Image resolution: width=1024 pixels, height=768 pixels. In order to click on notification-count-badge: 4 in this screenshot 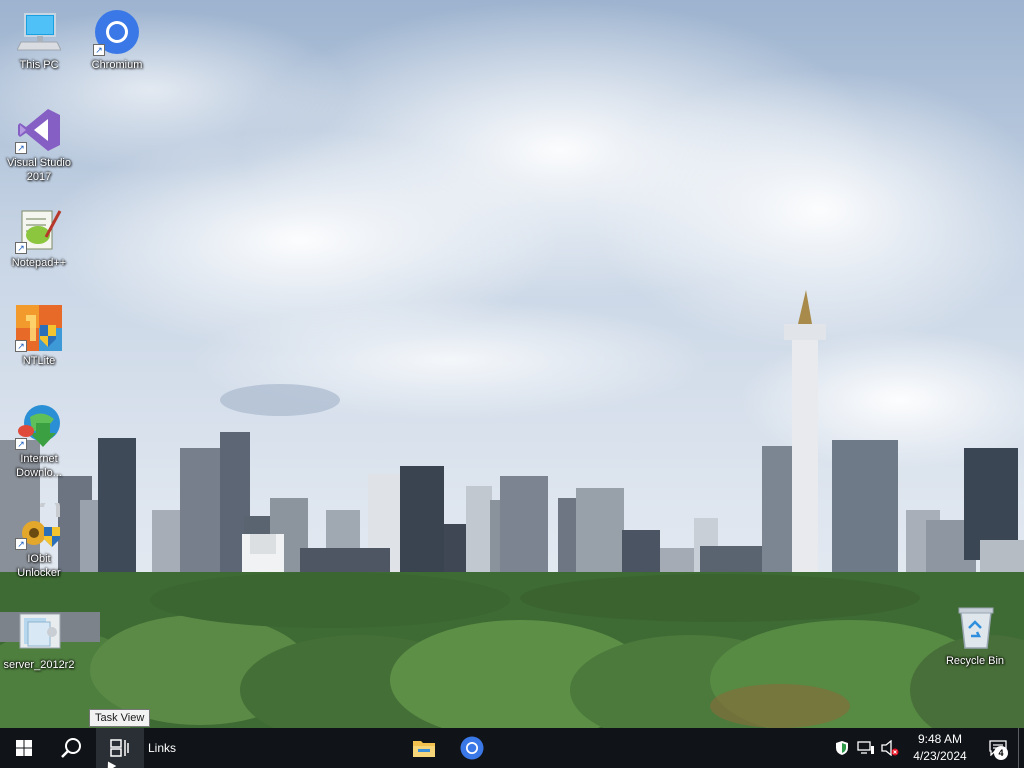, I will do `click(1001, 753)`.